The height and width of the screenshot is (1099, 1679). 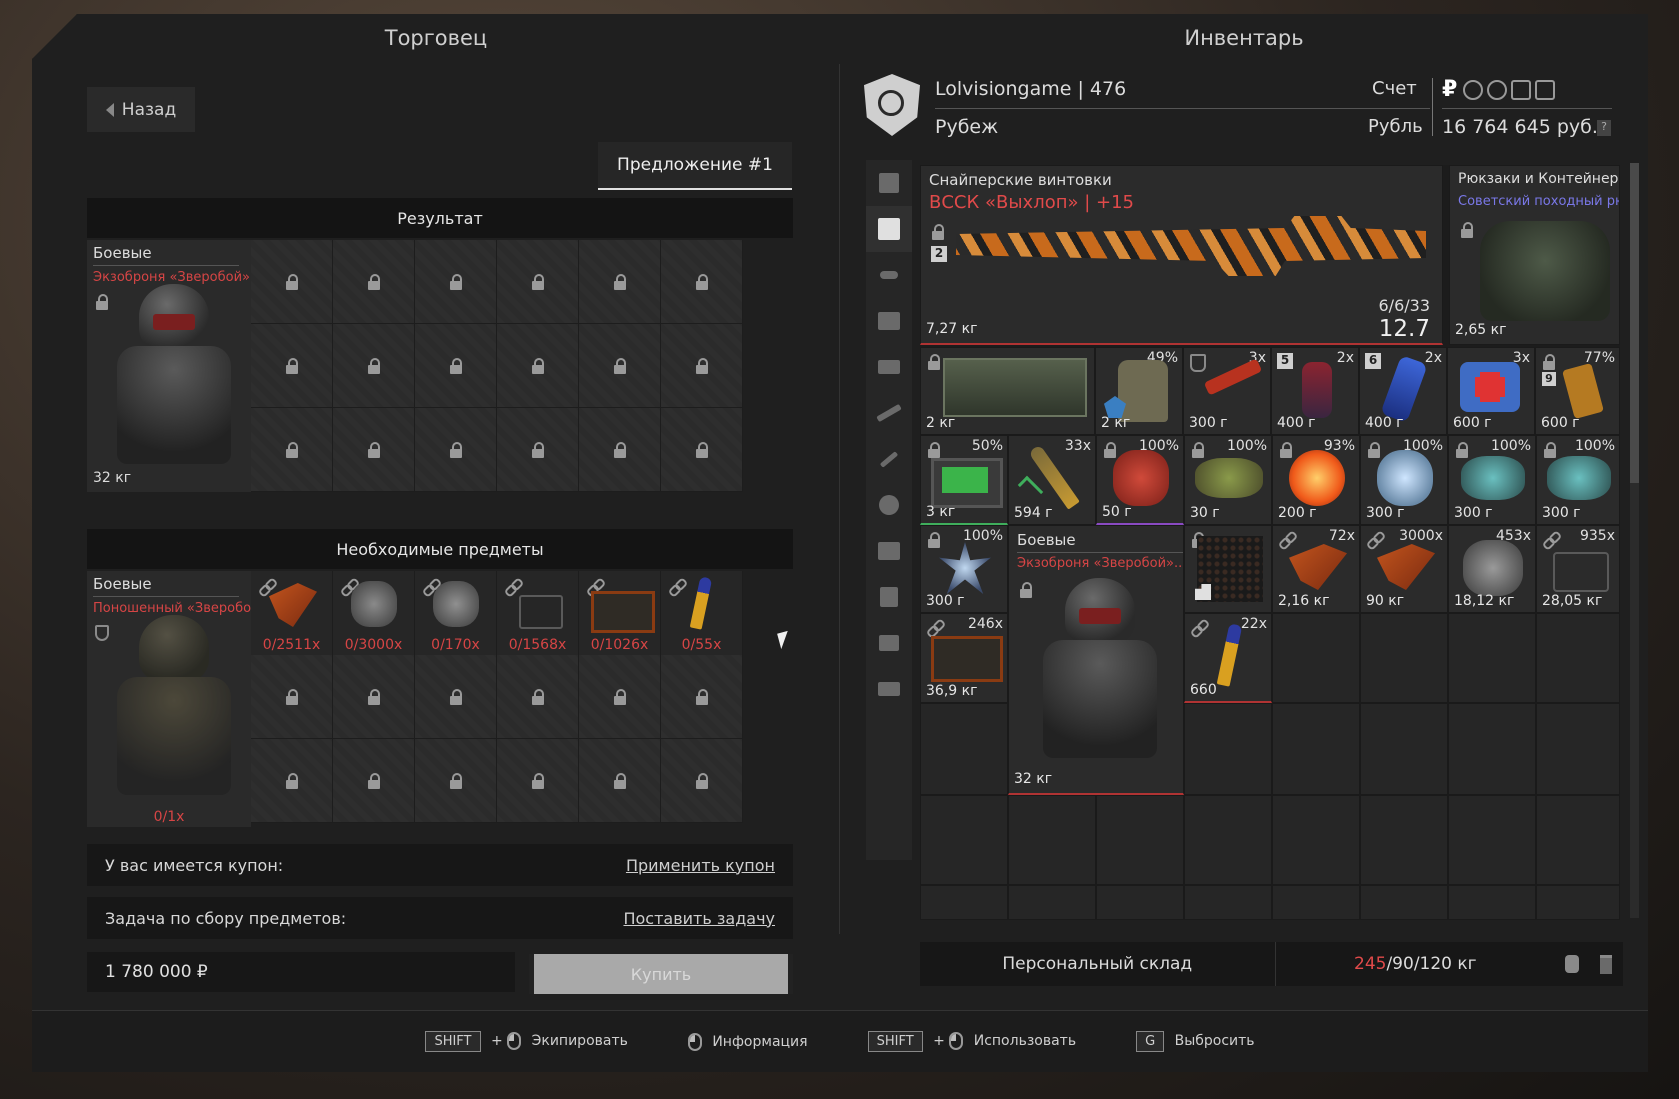 I want to click on ammo-filter-icon, so click(x=889, y=597).